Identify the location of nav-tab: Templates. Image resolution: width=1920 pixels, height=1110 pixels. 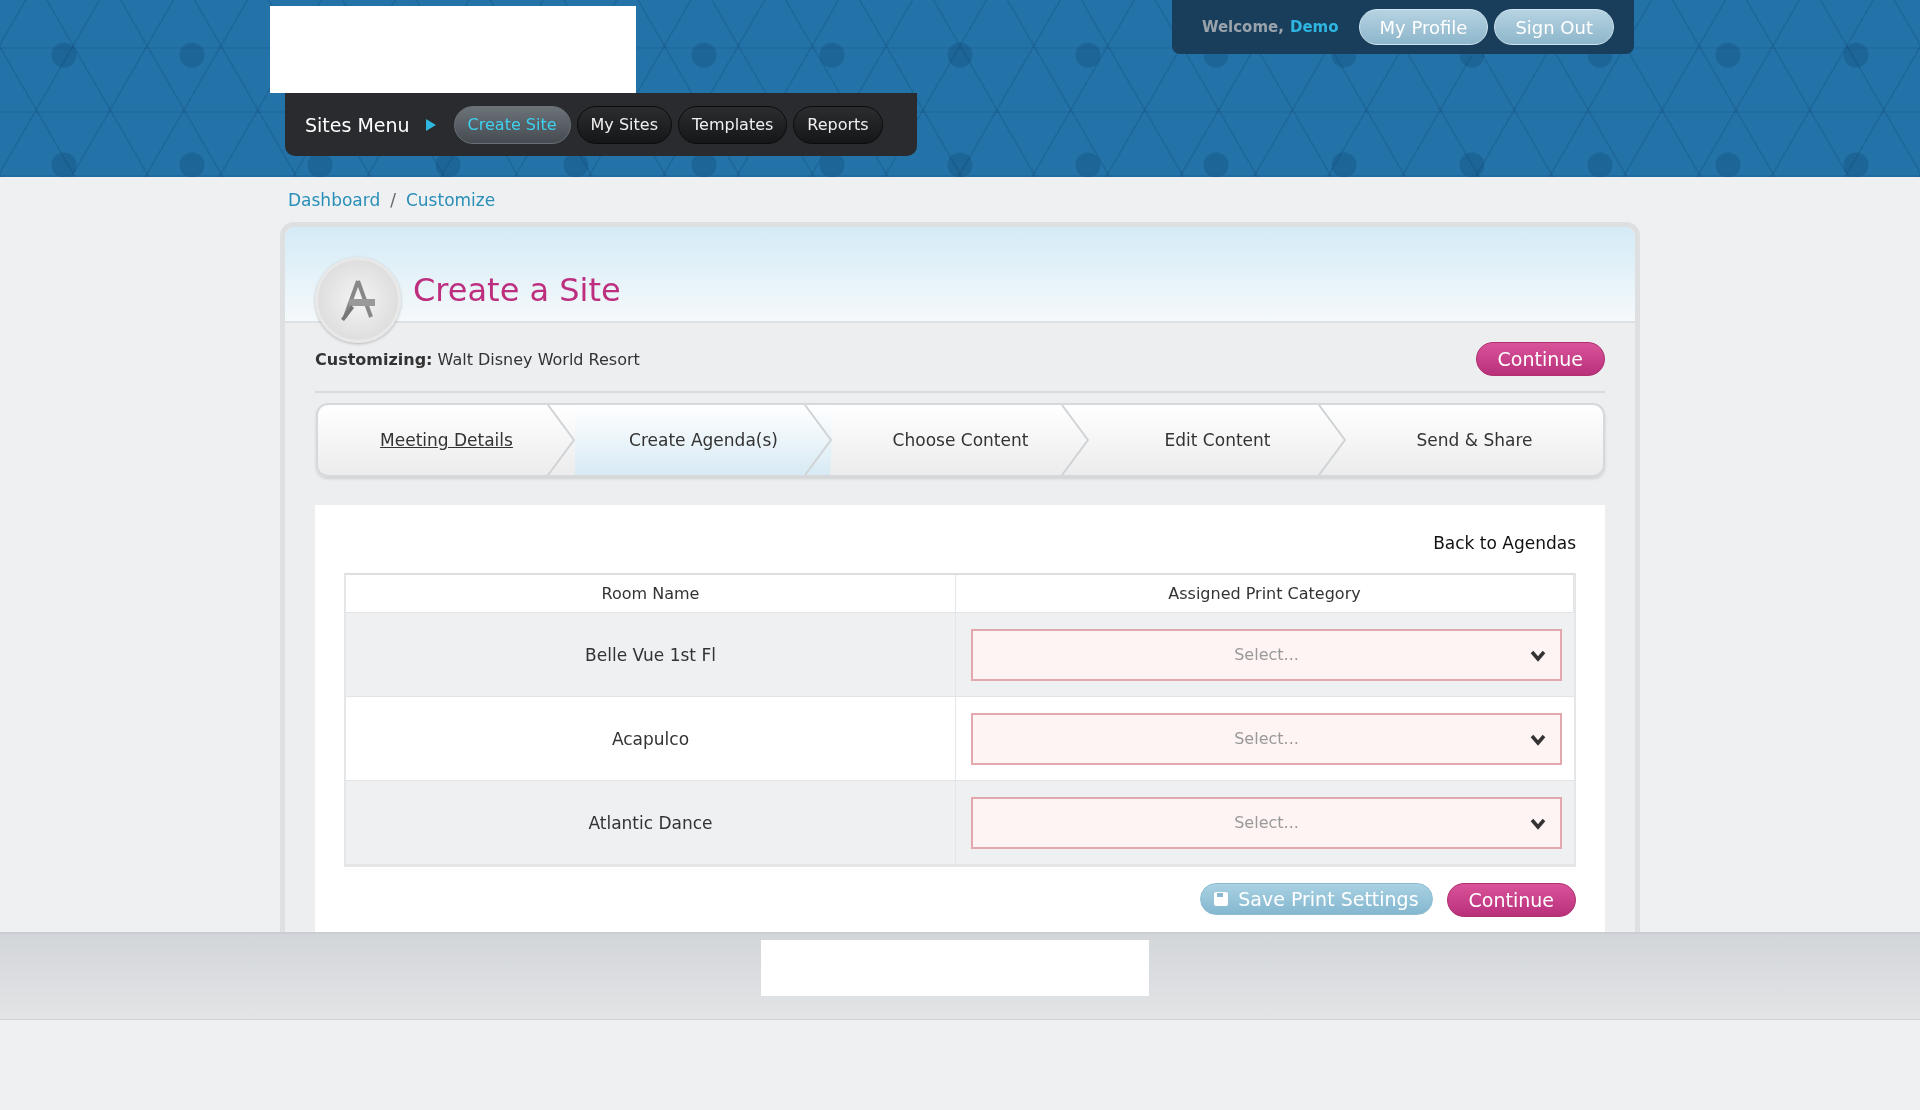
(733, 124).